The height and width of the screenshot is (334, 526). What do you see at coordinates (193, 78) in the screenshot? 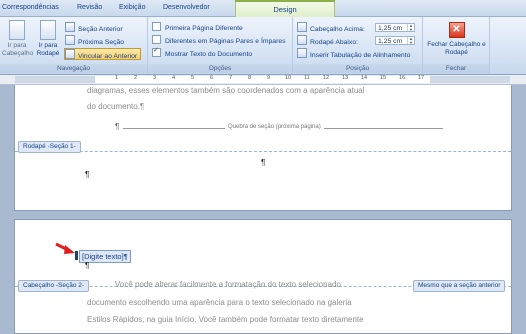
I see `ruler-number: 5` at bounding box center [193, 78].